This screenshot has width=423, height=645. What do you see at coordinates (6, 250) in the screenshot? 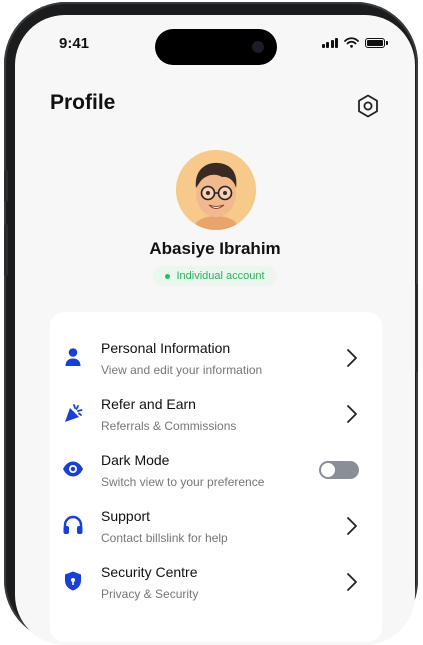
I see `volume-button` at bounding box center [6, 250].